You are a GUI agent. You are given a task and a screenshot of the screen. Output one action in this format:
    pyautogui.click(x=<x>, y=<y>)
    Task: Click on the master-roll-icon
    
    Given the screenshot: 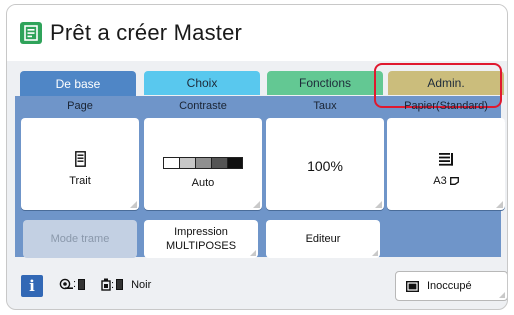 What is the action you would take?
    pyautogui.click(x=66, y=284)
    